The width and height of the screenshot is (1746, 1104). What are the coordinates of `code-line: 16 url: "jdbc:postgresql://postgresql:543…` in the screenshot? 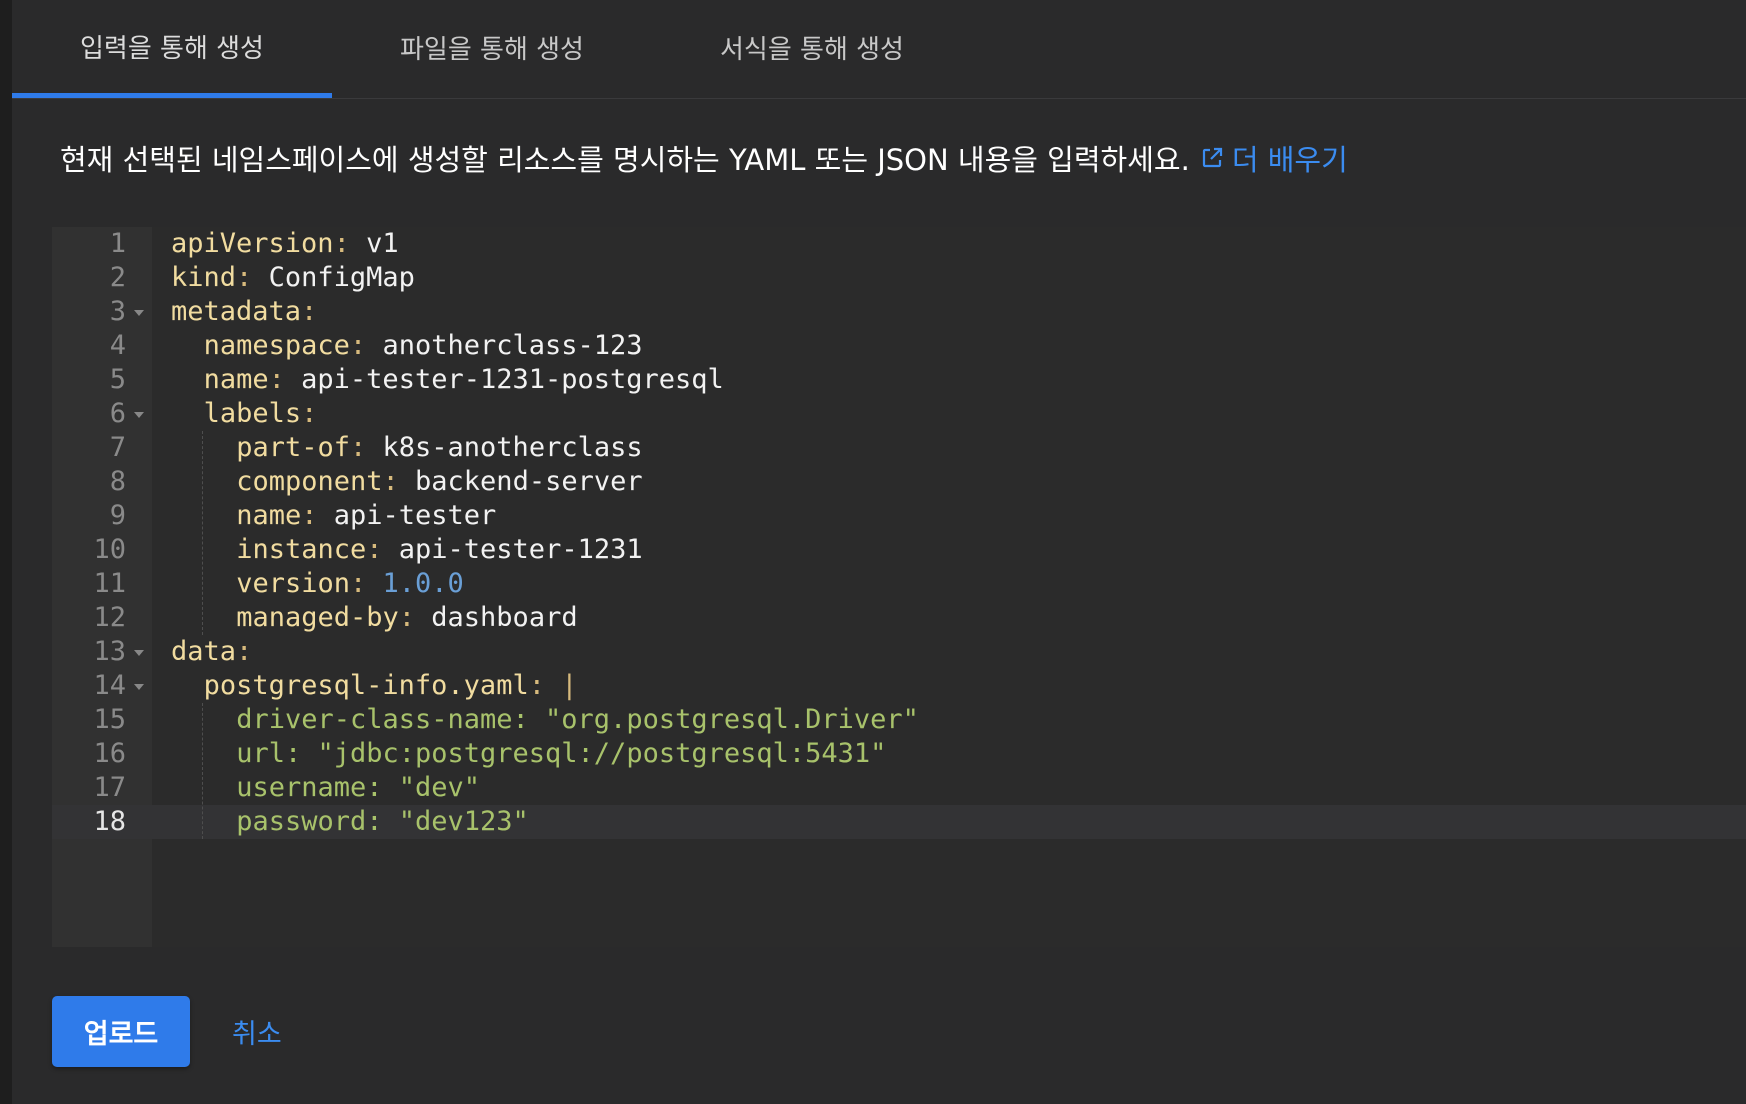 It's located at (899, 754).